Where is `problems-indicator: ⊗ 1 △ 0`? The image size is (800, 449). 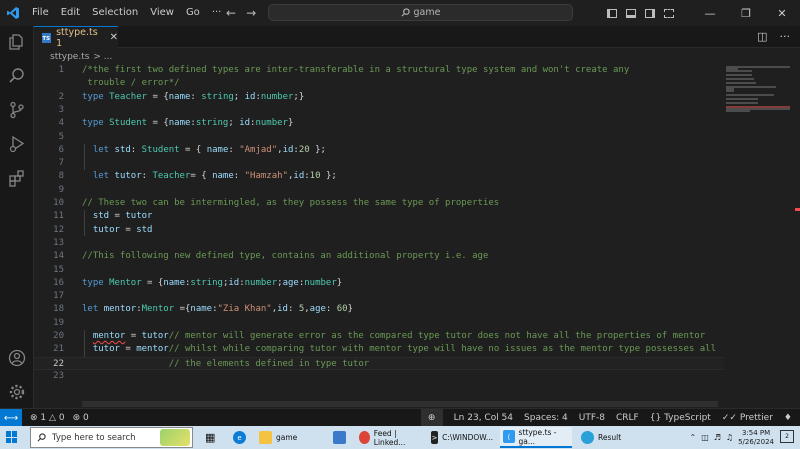
problems-indicator: ⊗ 1 △ 0 is located at coordinates (47, 418).